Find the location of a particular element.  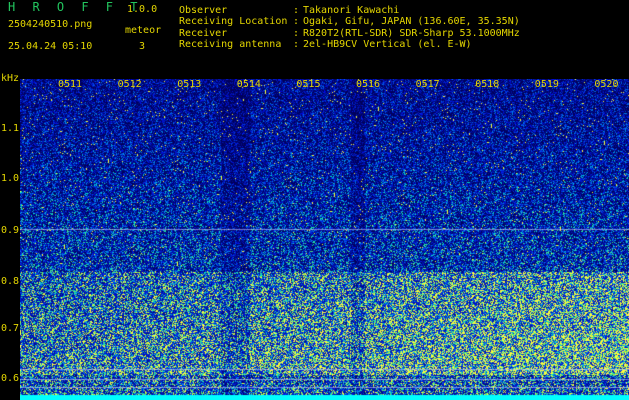

receiver-label: Receiver is located at coordinates (203, 33).